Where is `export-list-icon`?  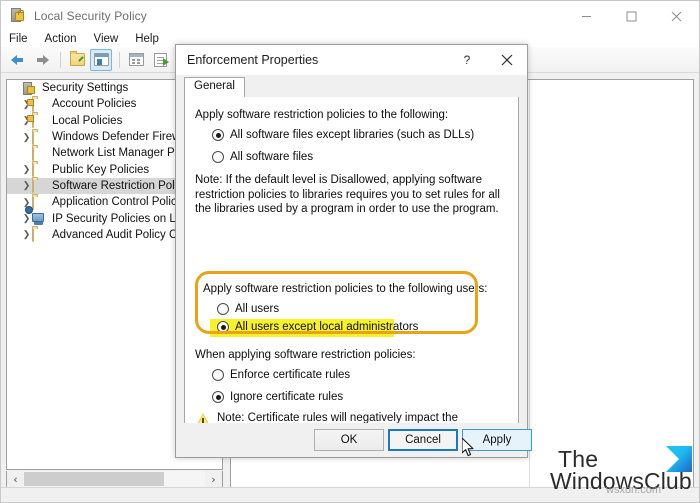 export-list-icon is located at coordinates (161, 59).